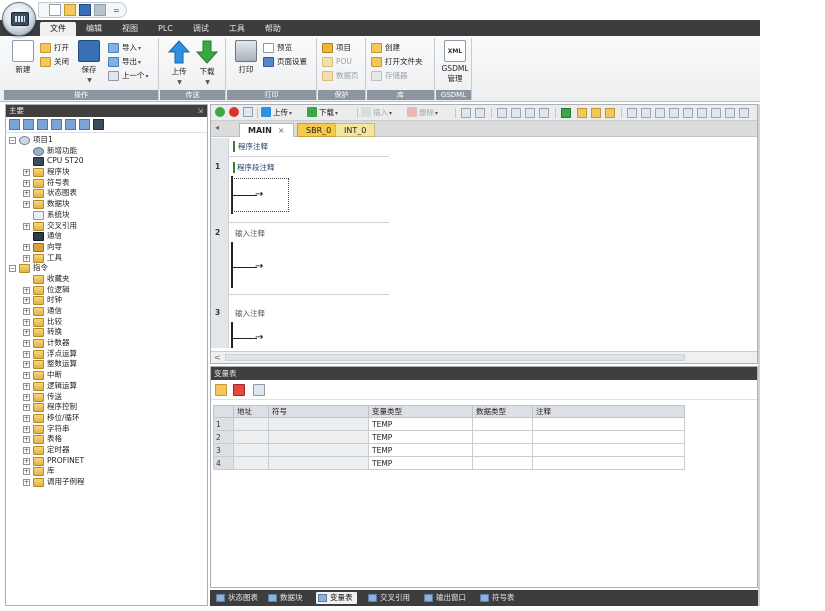  What do you see at coordinates (217, 127) in the screenshot?
I see `tab-scroll-left-icon: ◂` at bounding box center [217, 127].